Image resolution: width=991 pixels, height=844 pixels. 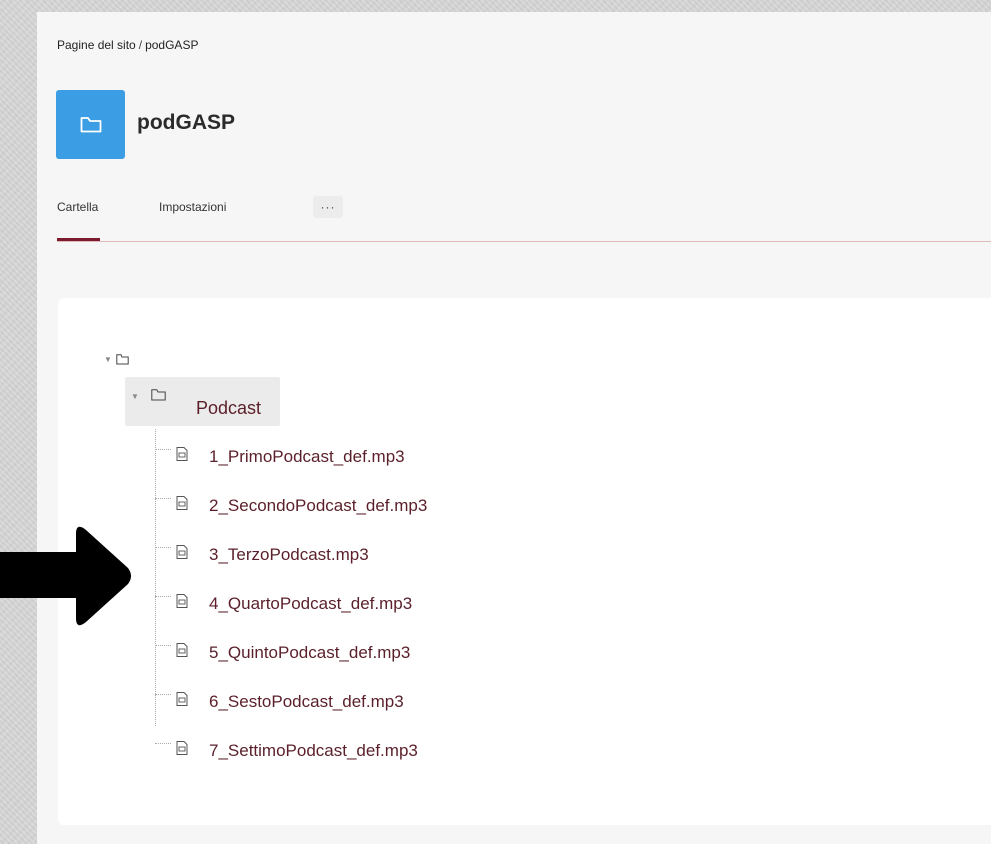 What do you see at coordinates (186, 122) in the screenshot?
I see `page-title: podGASP` at bounding box center [186, 122].